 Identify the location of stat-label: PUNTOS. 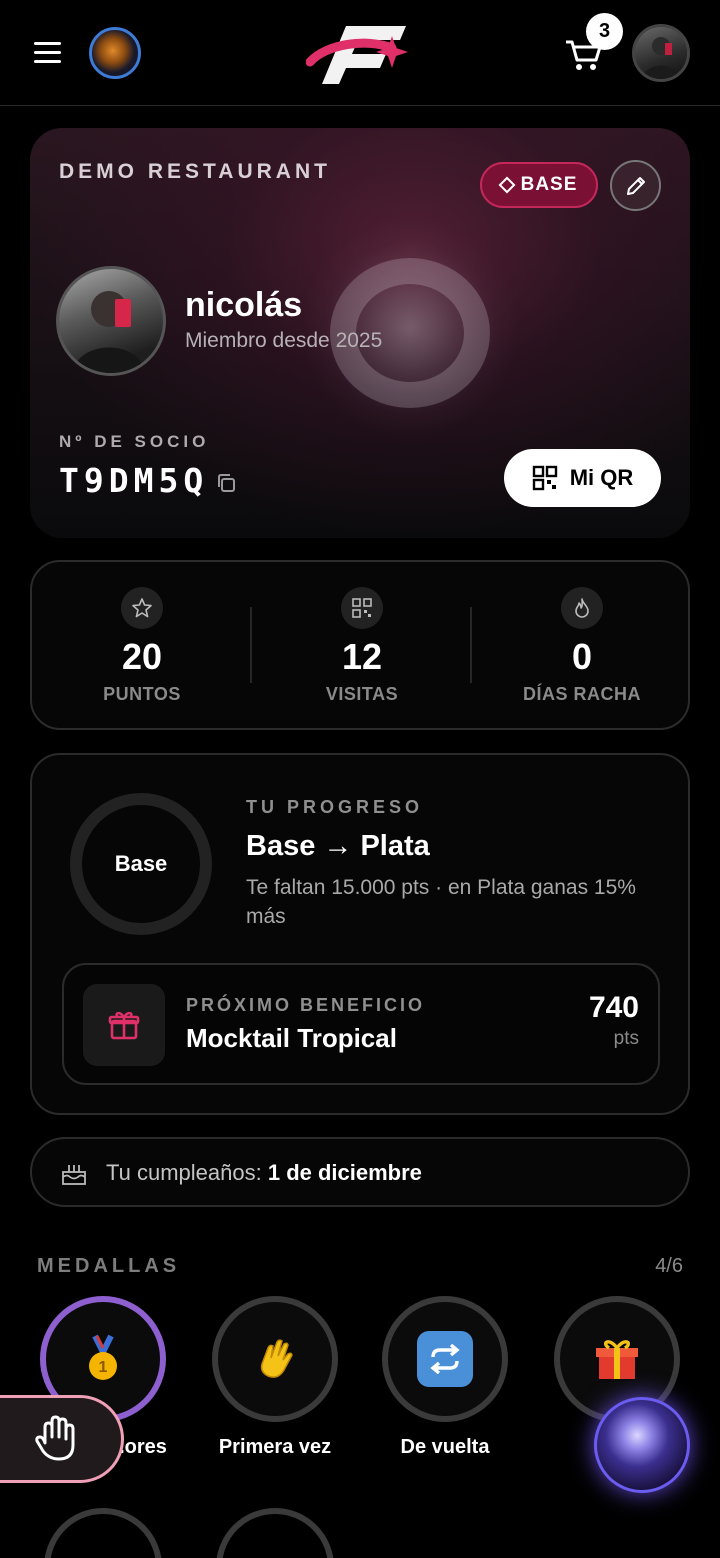
(142, 694).